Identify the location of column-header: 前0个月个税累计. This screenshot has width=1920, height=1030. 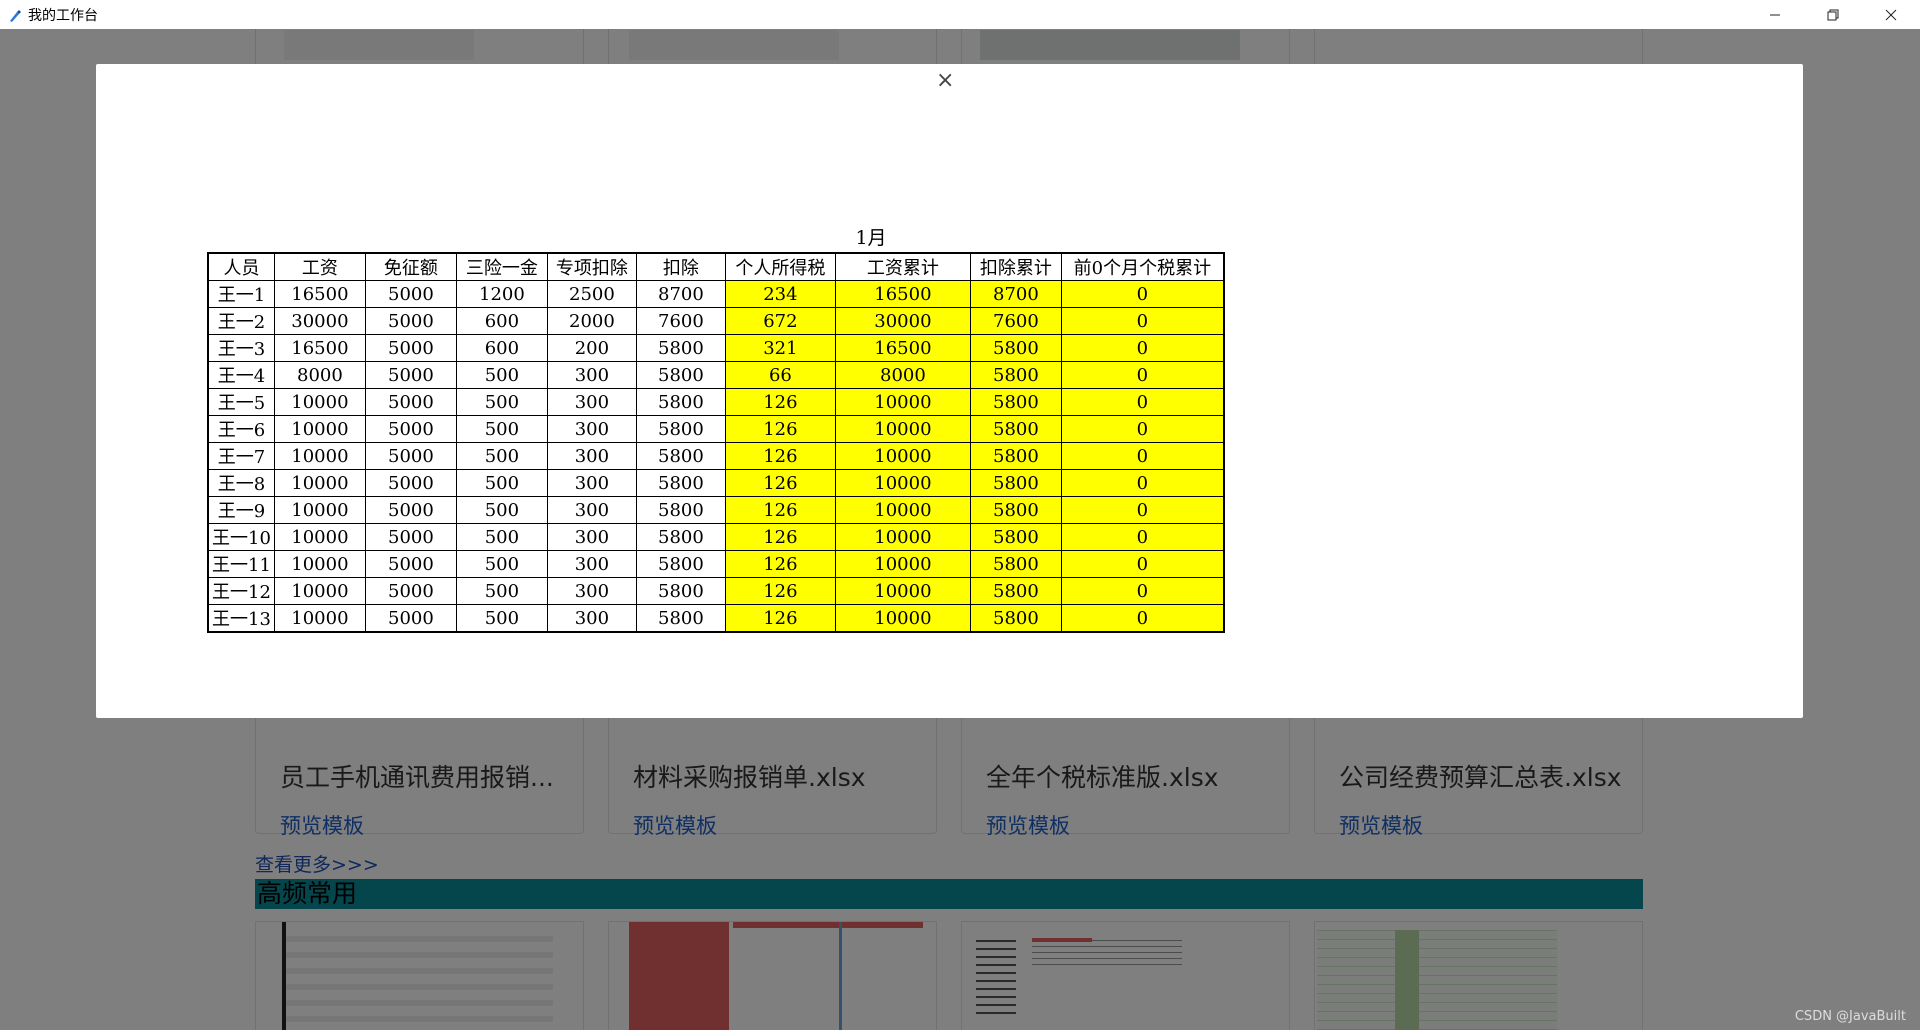
(1142, 266).